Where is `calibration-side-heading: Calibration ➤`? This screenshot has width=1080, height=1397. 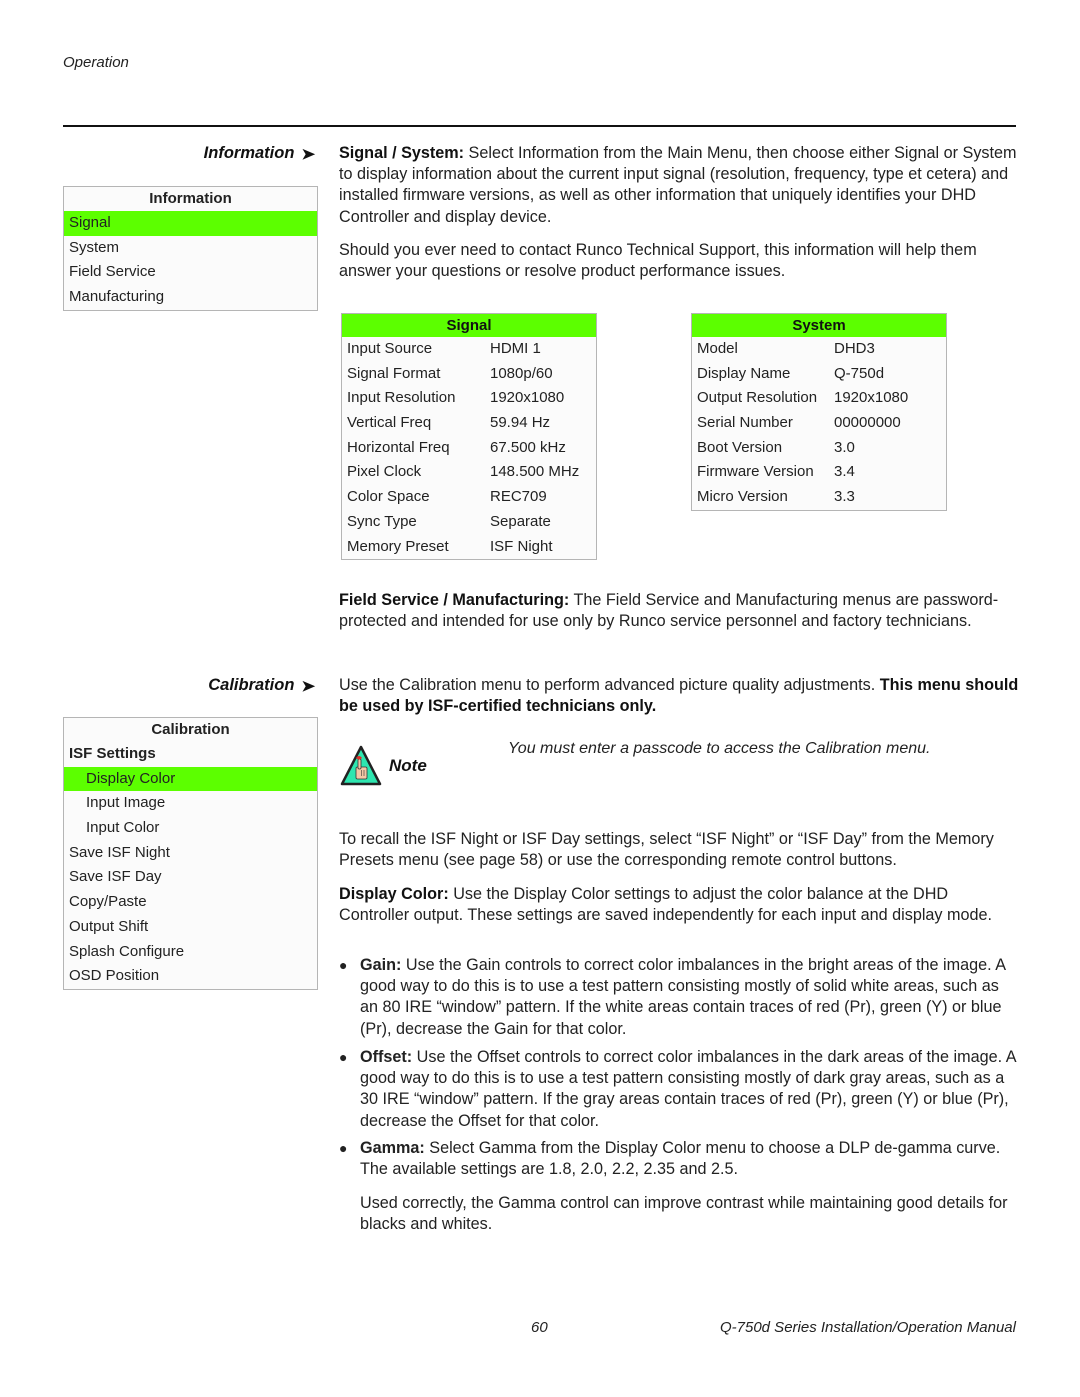
calibration-side-heading: Calibration ➤ is located at coordinates (189, 685).